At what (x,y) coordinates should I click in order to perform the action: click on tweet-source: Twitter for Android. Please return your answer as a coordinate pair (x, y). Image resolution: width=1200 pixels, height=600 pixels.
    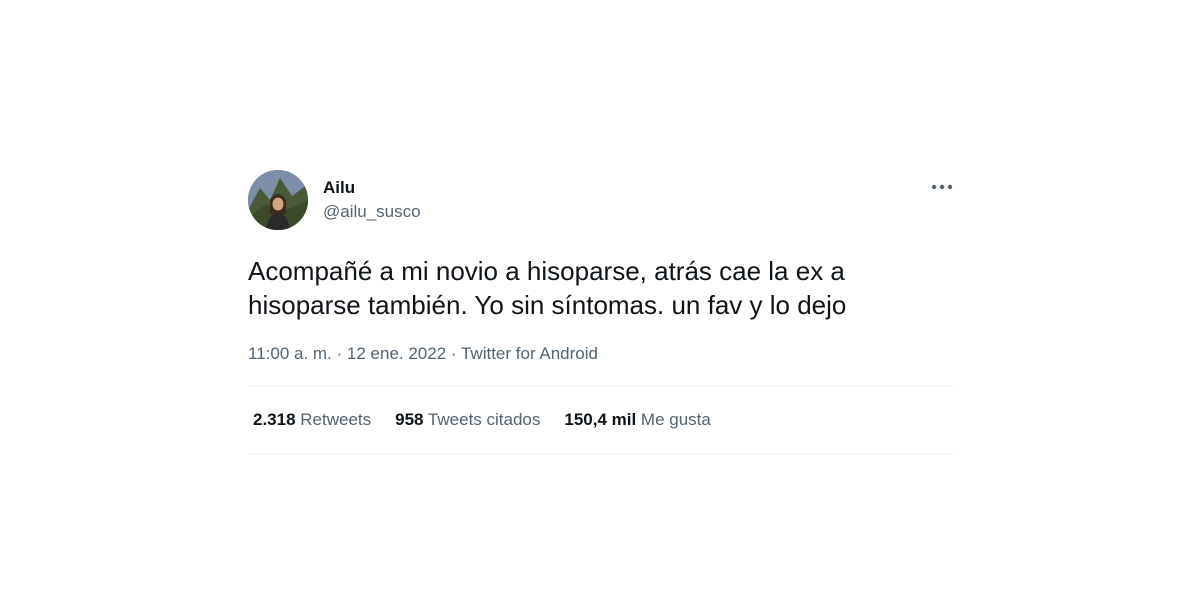
    Looking at the image, I should click on (529, 353).